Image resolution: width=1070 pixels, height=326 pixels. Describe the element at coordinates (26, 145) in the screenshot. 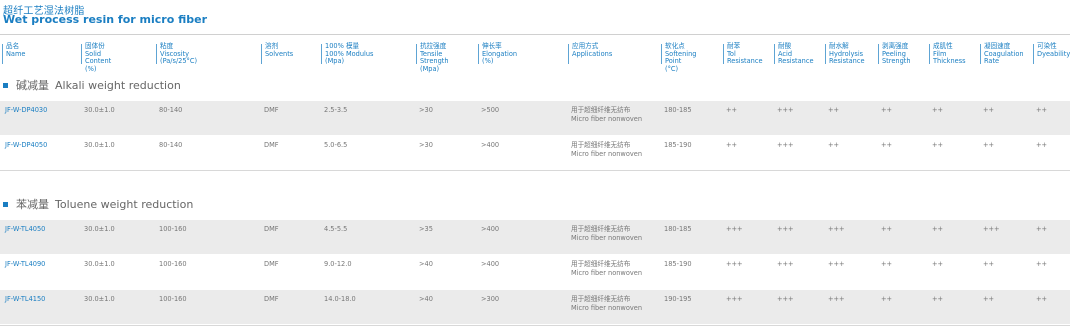

I see `product-code: JF-W-DP4050` at that location.